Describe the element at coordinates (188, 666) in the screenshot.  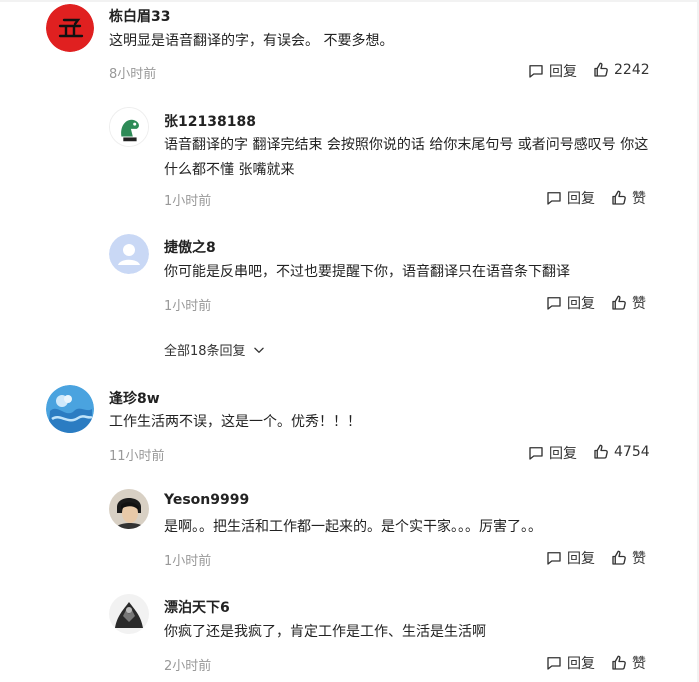
I see `reply-time: 2小时前` at that location.